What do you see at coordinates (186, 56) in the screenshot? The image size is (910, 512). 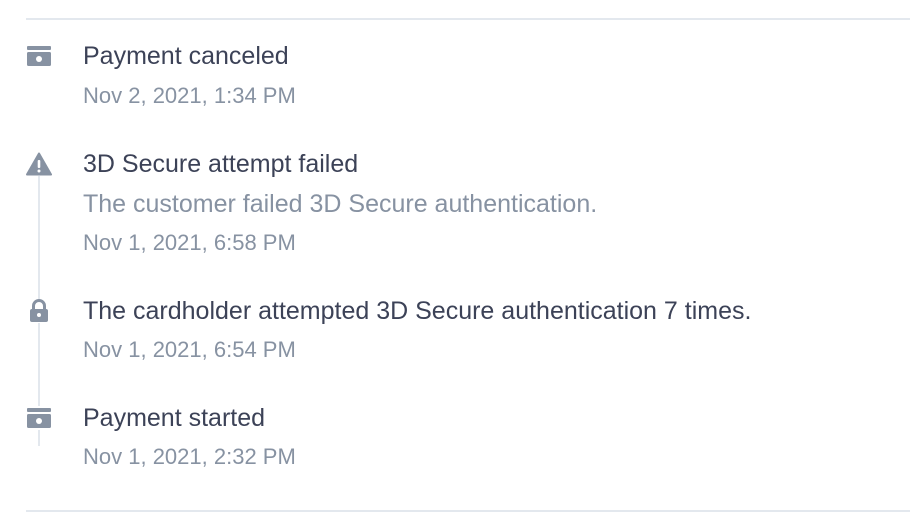 I see `event-title: Payment canceled` at bounding box center [186, 56].